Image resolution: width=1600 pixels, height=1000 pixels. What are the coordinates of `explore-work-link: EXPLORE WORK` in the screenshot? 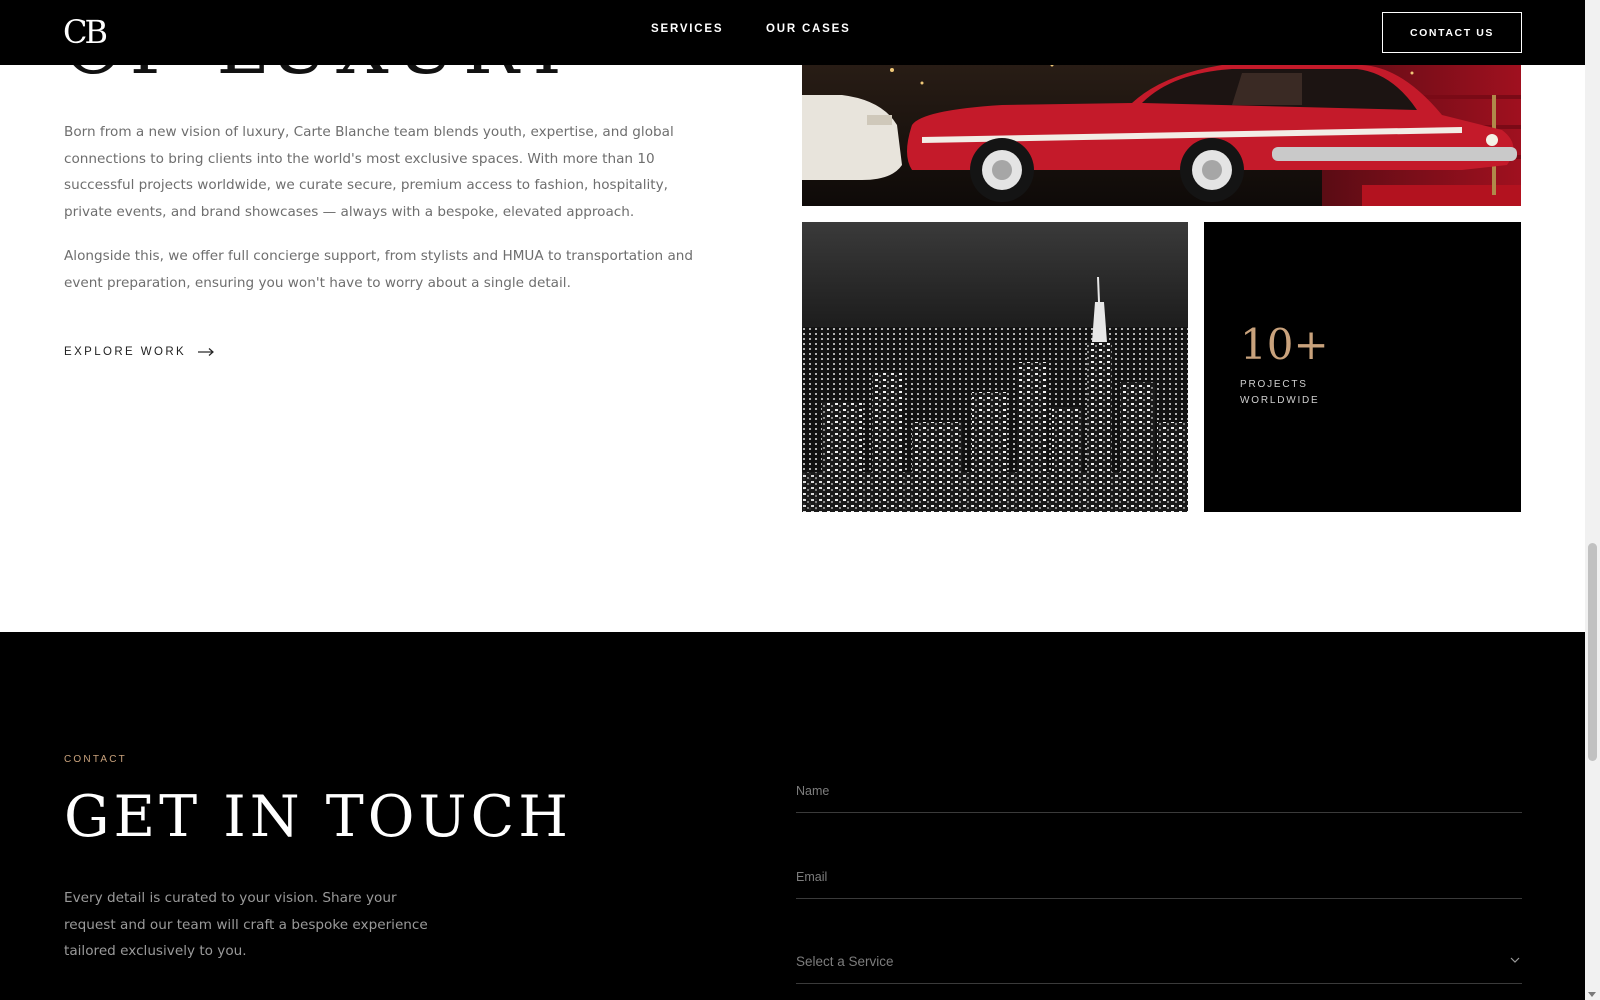 It's located at (139, 352).